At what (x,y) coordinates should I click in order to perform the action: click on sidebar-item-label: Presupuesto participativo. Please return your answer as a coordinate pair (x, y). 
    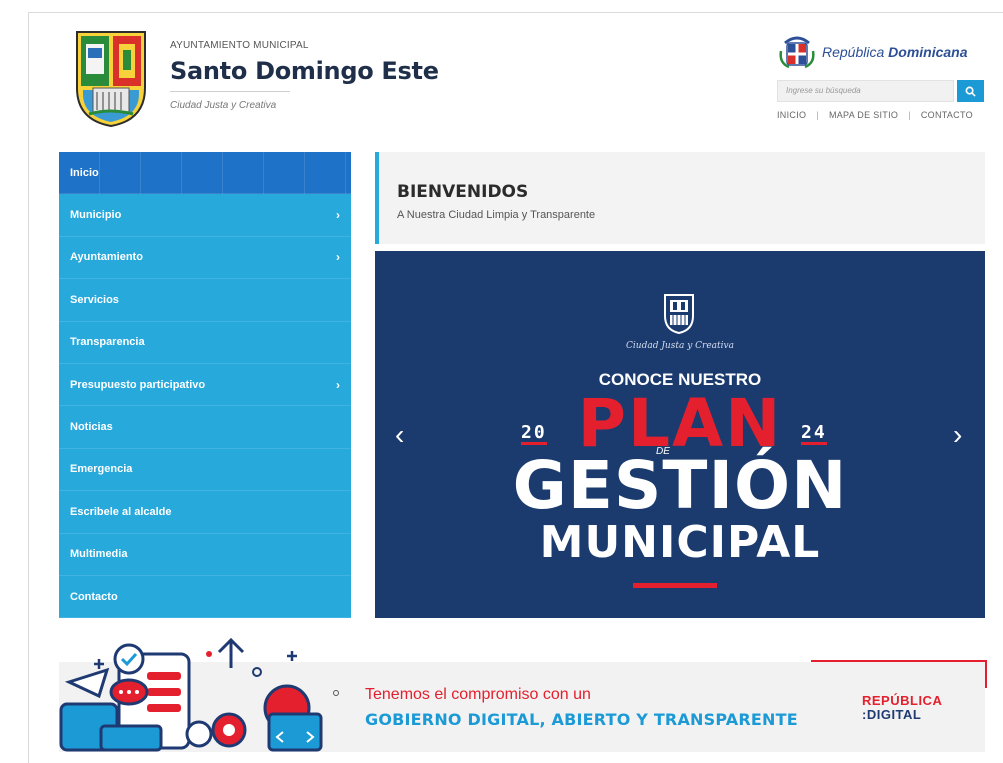
    Looking at the image, I should click on (138, 384).